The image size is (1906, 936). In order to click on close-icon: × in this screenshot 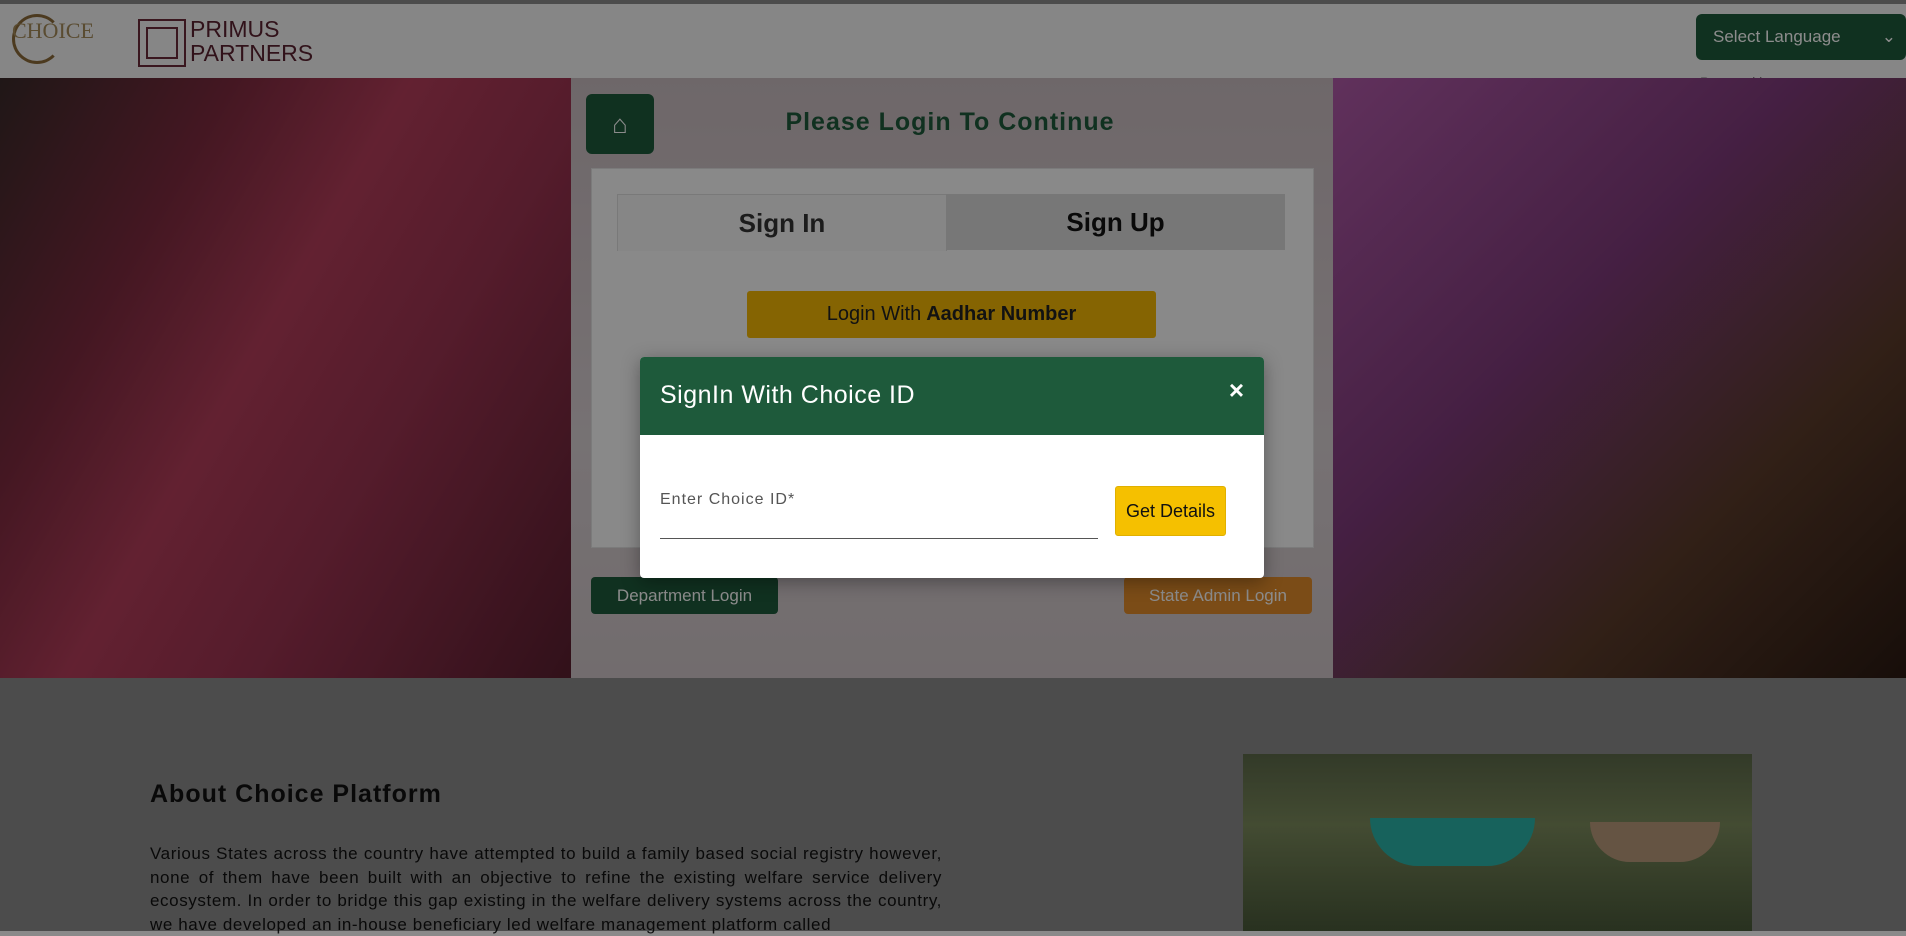, I will do `click(1236, 390)`.